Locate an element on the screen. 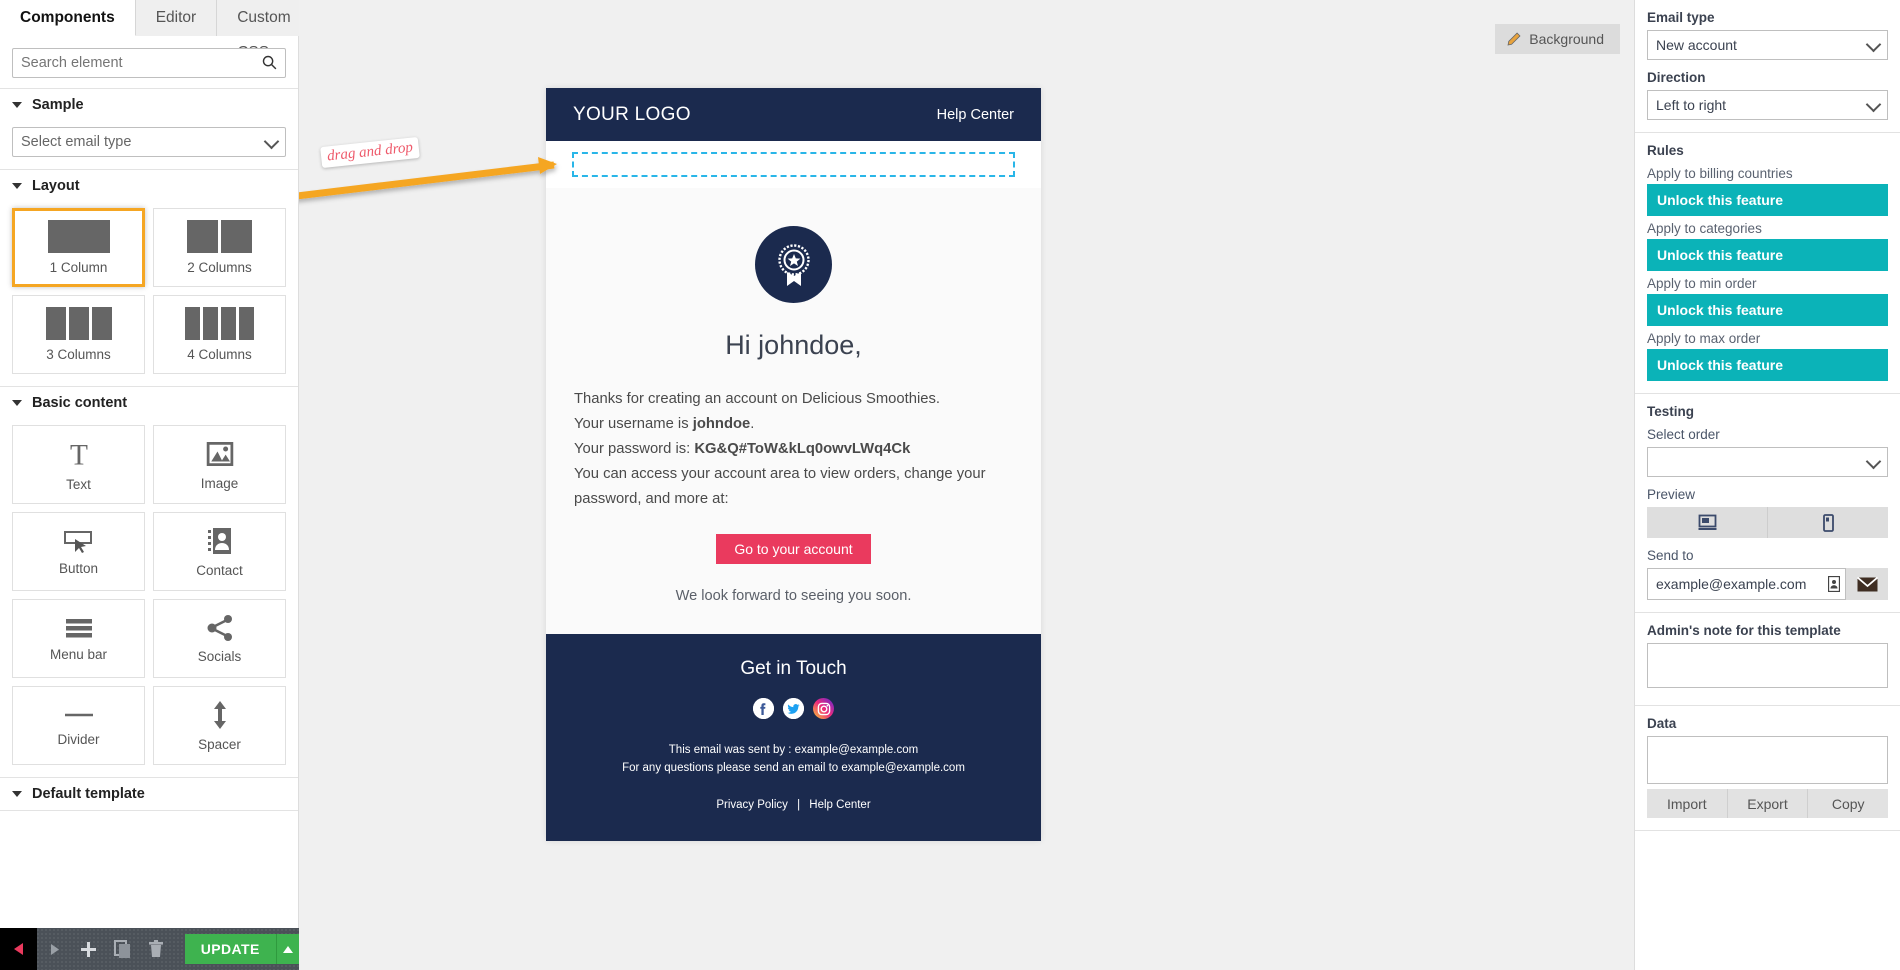 This screenshot has width=1900, height=970. background-button-label: Background is located at coordinates (1566, 39).